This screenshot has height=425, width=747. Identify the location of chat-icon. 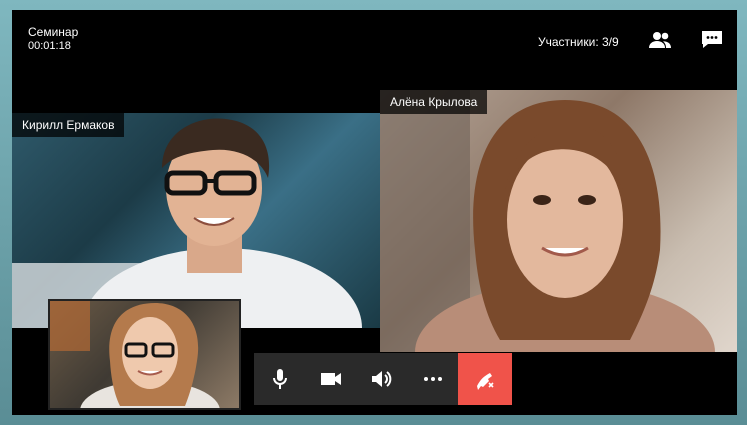
(712, 39).